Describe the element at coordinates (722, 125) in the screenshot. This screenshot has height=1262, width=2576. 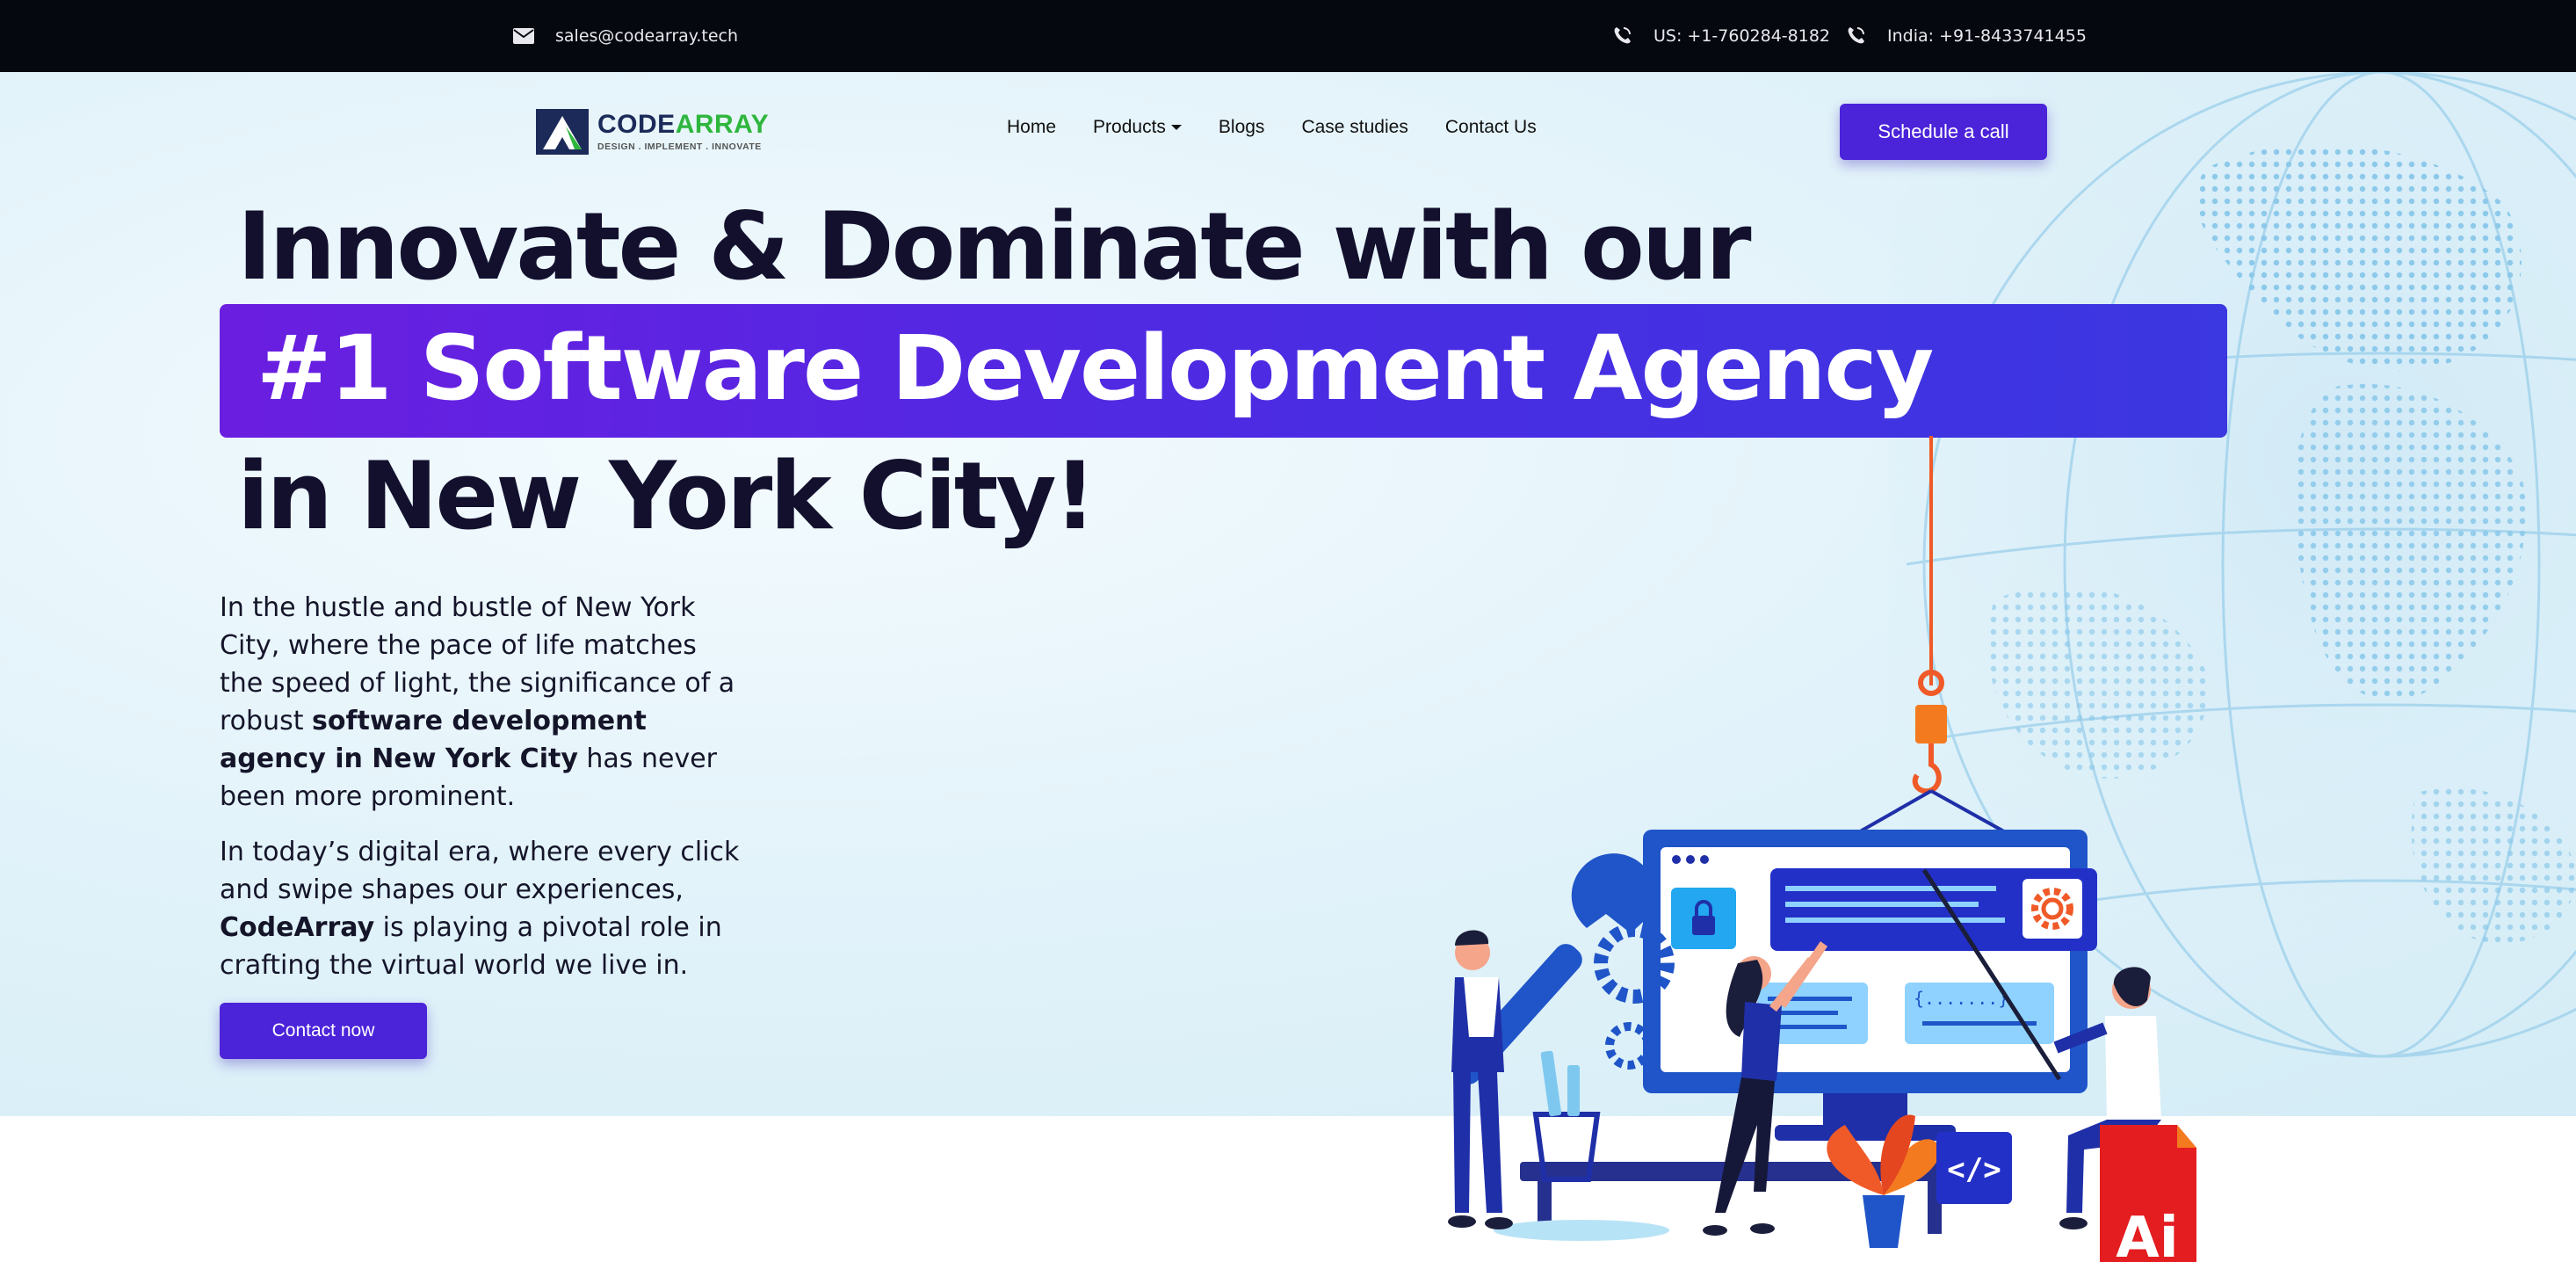
I see `logo-wordmark-array: ARRAY` at that location.